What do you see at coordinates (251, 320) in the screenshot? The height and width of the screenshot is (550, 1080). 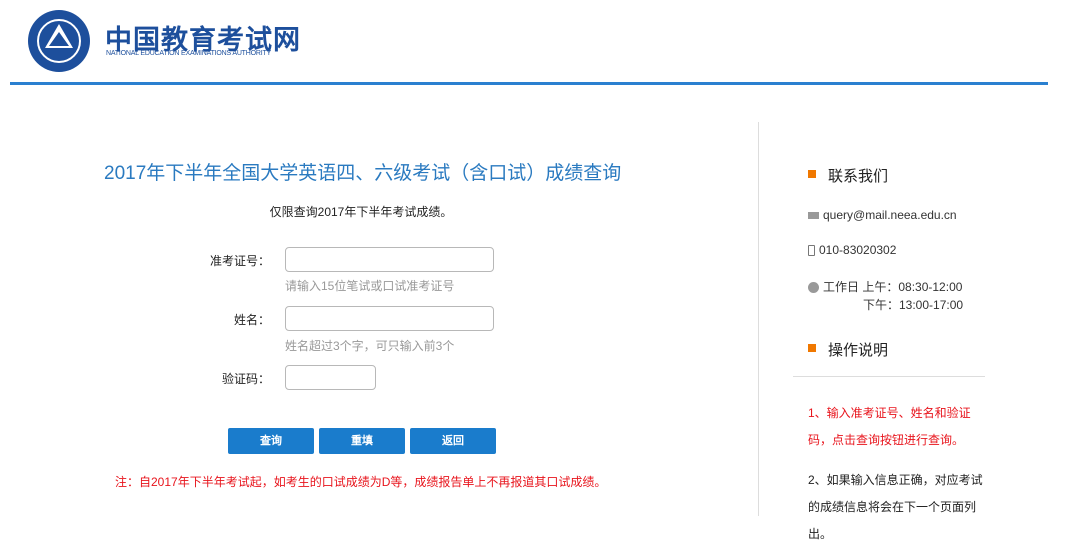 I see `name-label: 姓名：` at bounding box center [251, 320].